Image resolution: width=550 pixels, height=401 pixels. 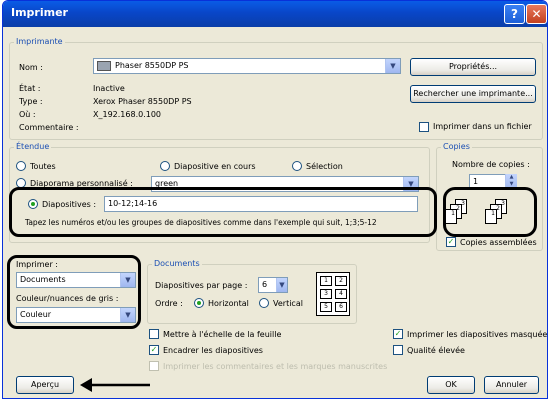 What do you see at coordinates (199, 303) in the screenshot?
I see `order-horizontal-radio` at bounding box center [199, 303].